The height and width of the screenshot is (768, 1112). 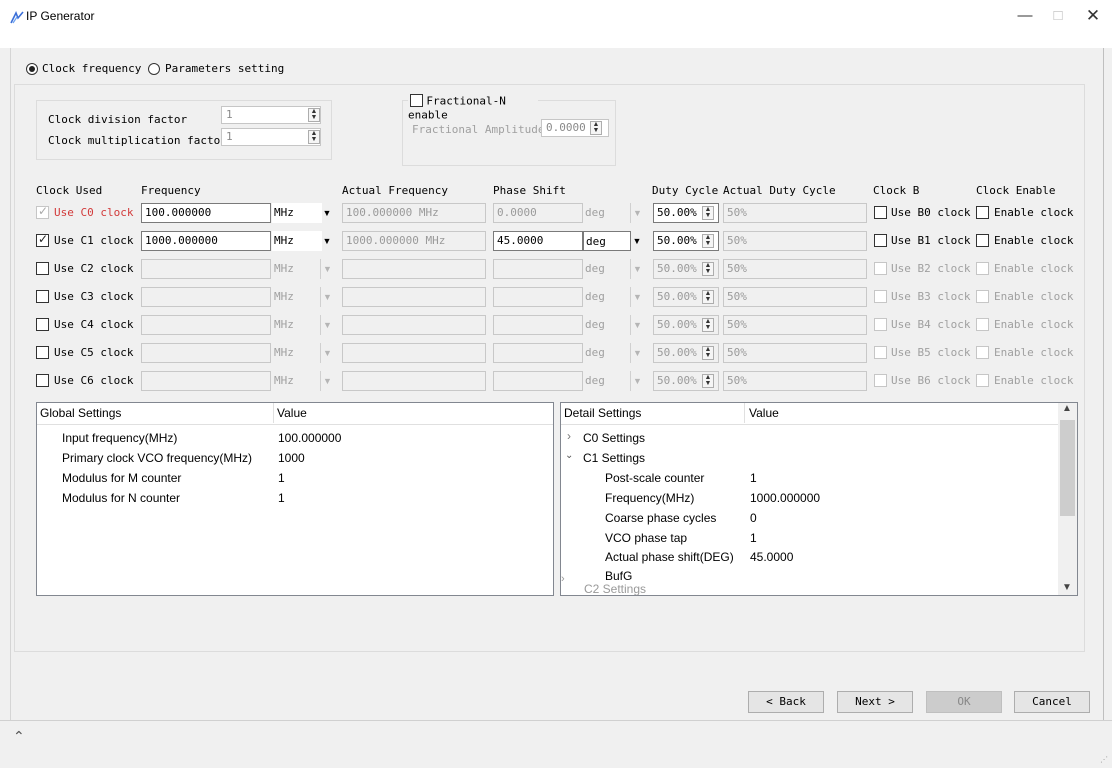 What do you see at coordinates (615, 588) in the screenshot?
I see `c2-settings-node: C2 Settings` at bounding box center [615, 588].